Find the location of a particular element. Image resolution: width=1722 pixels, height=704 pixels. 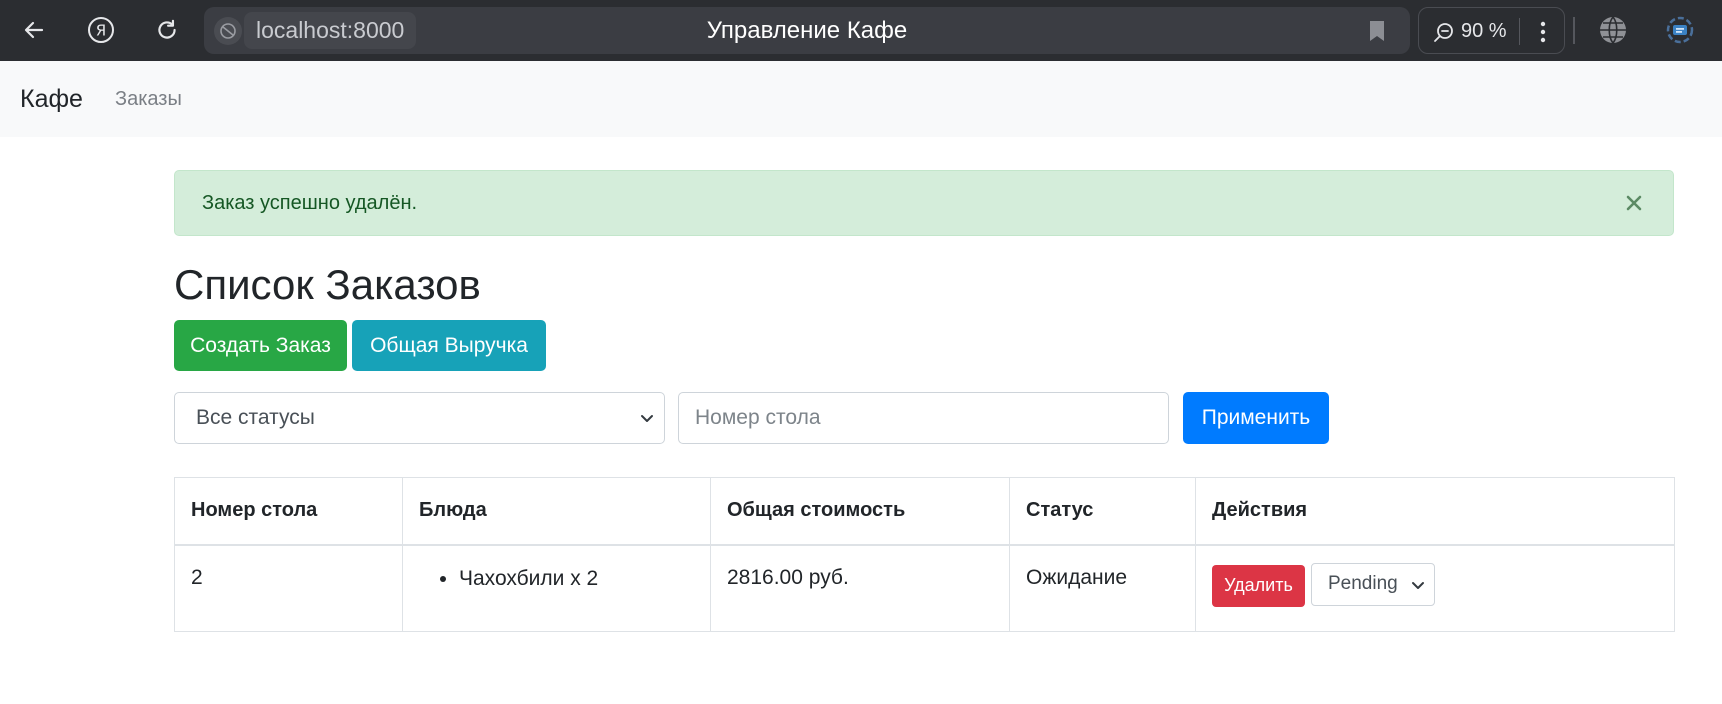

status-filter-value: Все статусы is located at coordinates (255, 417).